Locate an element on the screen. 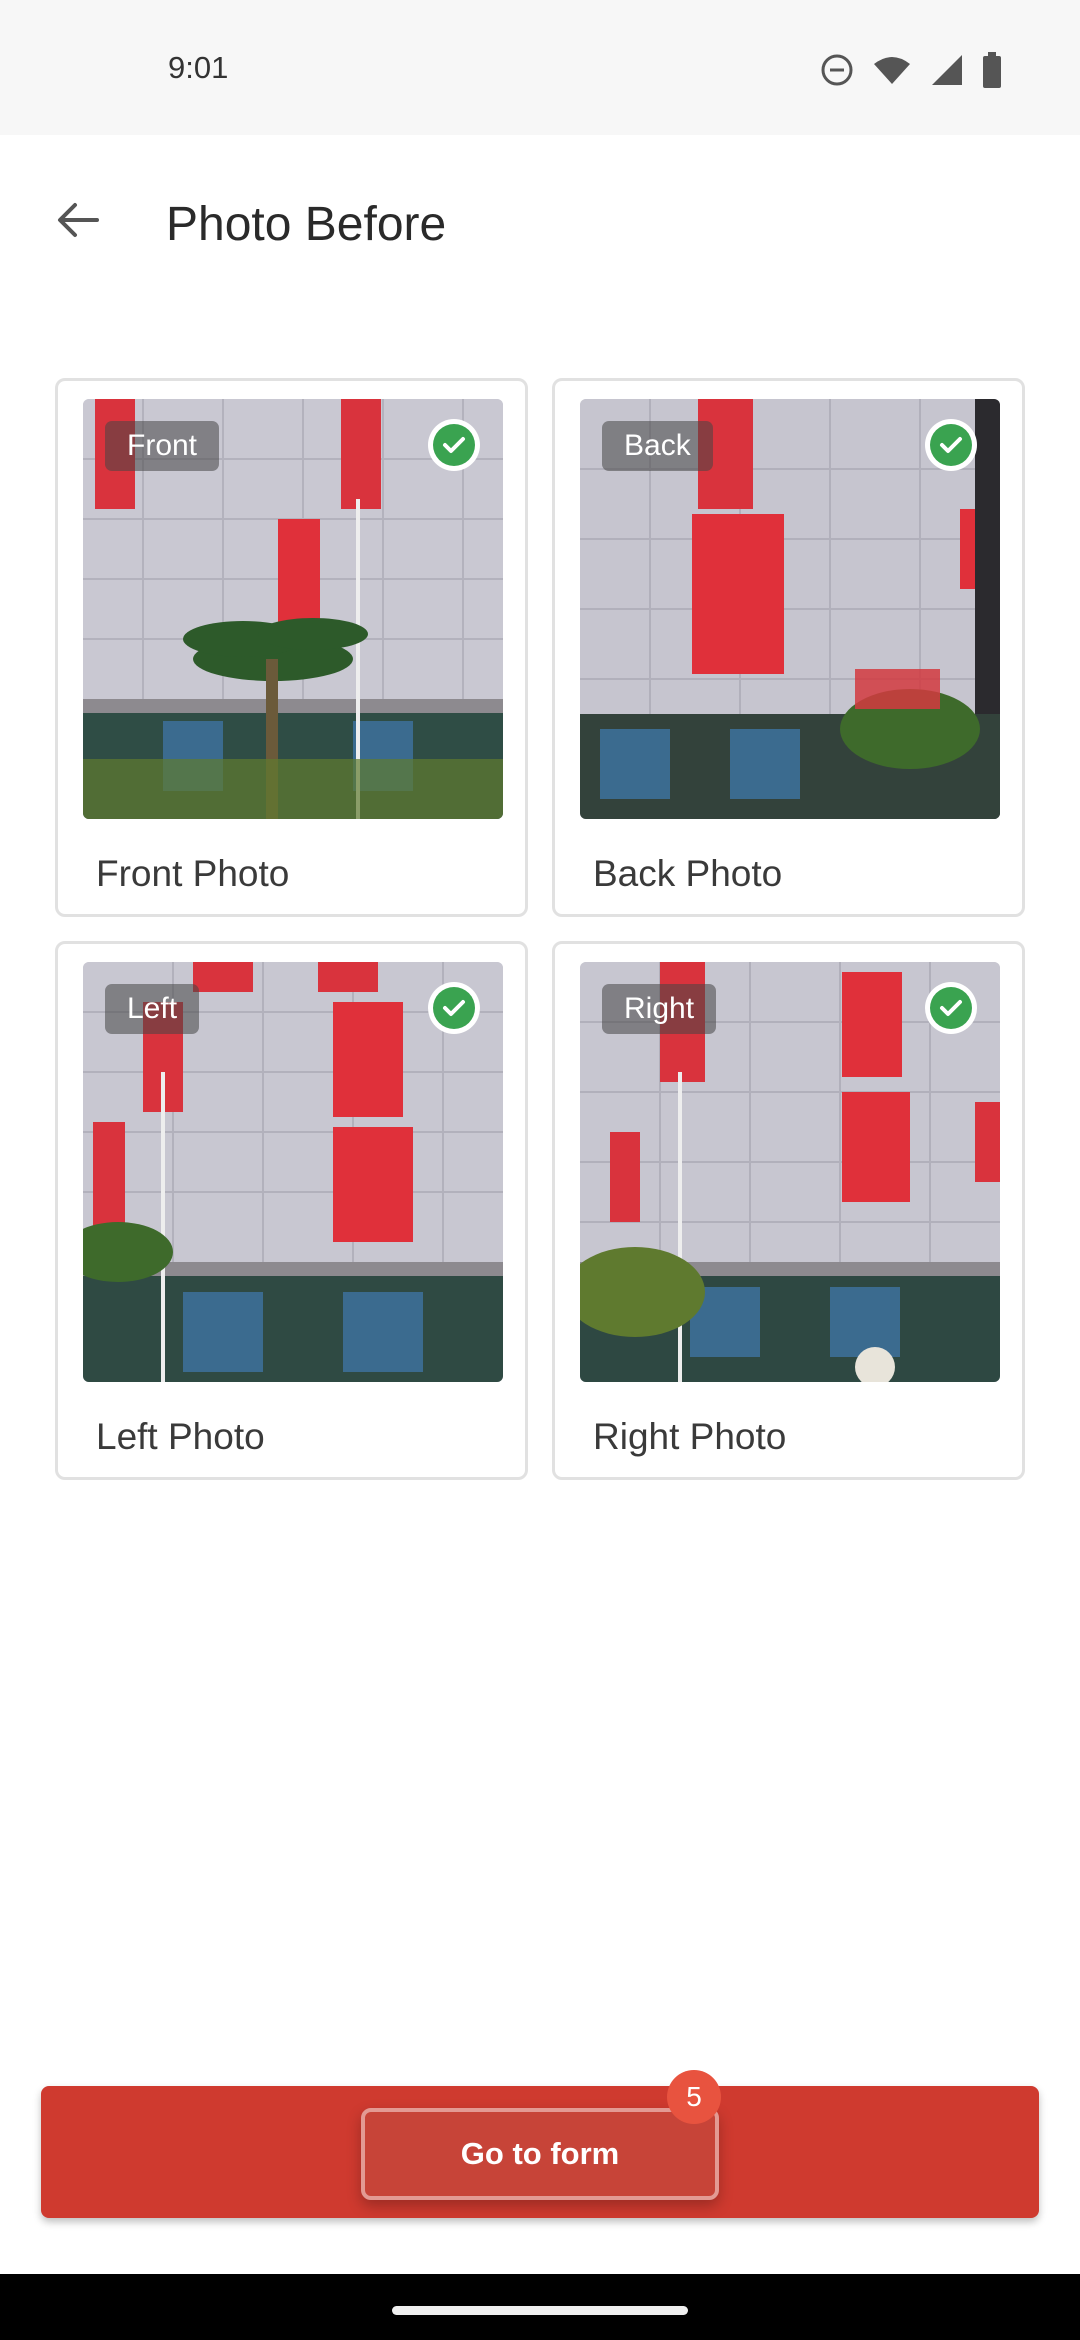  status-bar: 9:01 is located at coordinates (540, 67).